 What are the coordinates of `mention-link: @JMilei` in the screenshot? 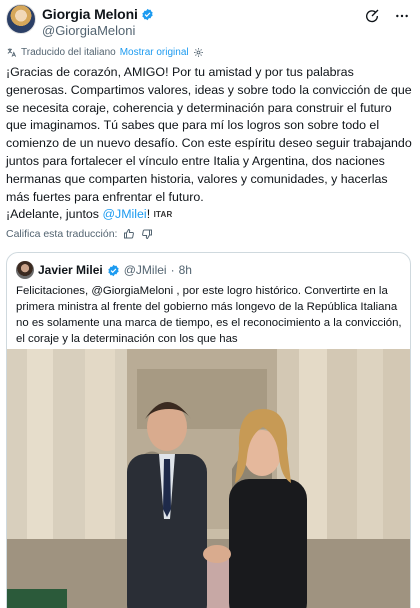 It's located at (124, 214).